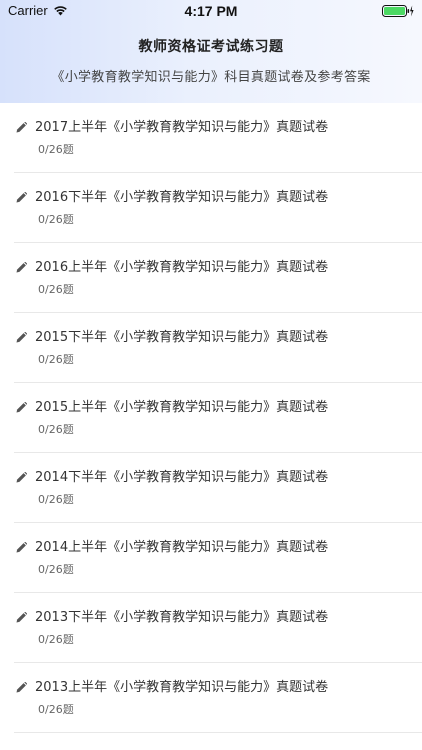 The height and width of the screenshot is (750, 422). Describe the element at coordinates (182, 197) in the screenshot. I see `list-item-title: 2016下半年《小学教育教学知识与能力》真题试卷` at that location.